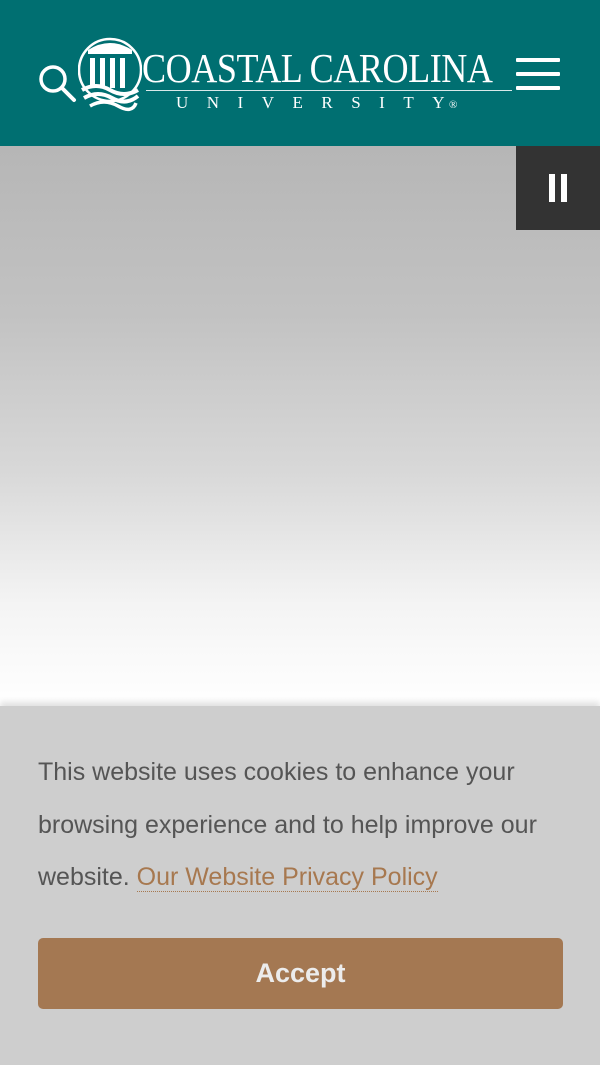 The height and width of the screenshot is (1065, 600). I want to click on pause-button, so click(558, 188).